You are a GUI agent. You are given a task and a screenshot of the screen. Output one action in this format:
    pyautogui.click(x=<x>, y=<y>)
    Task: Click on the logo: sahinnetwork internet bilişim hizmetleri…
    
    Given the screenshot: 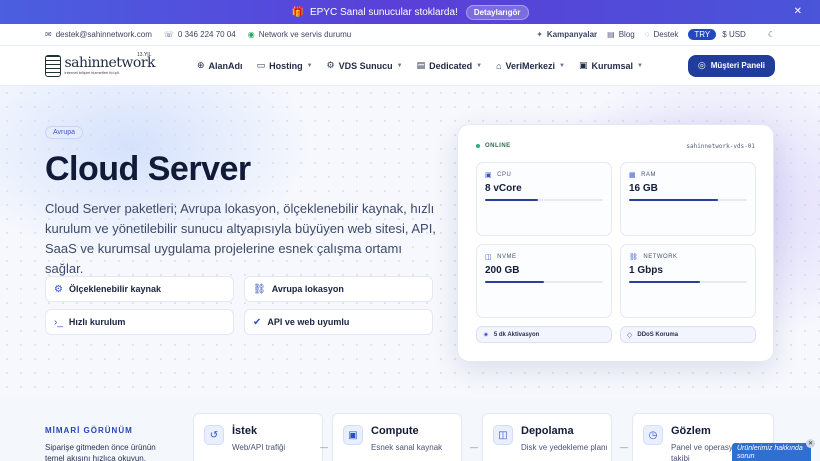 What is the action you would take?
    pyautogui.click(x=100, y=66)
    